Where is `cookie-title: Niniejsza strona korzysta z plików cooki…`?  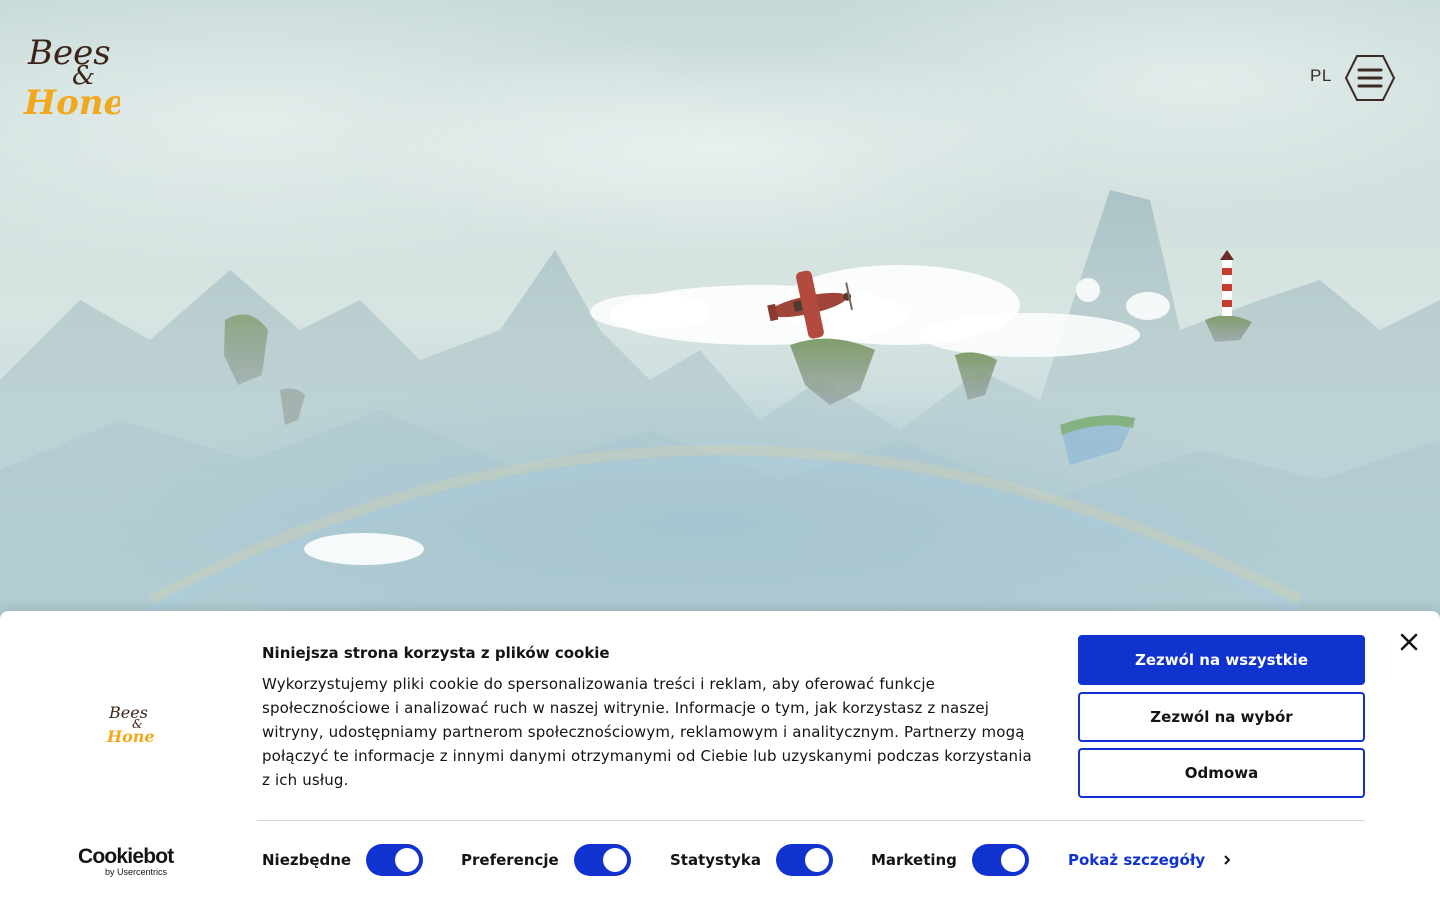
cookie-title: Niniejsza strona korzysta z plików cooki… is located at coordinates (436, 653).